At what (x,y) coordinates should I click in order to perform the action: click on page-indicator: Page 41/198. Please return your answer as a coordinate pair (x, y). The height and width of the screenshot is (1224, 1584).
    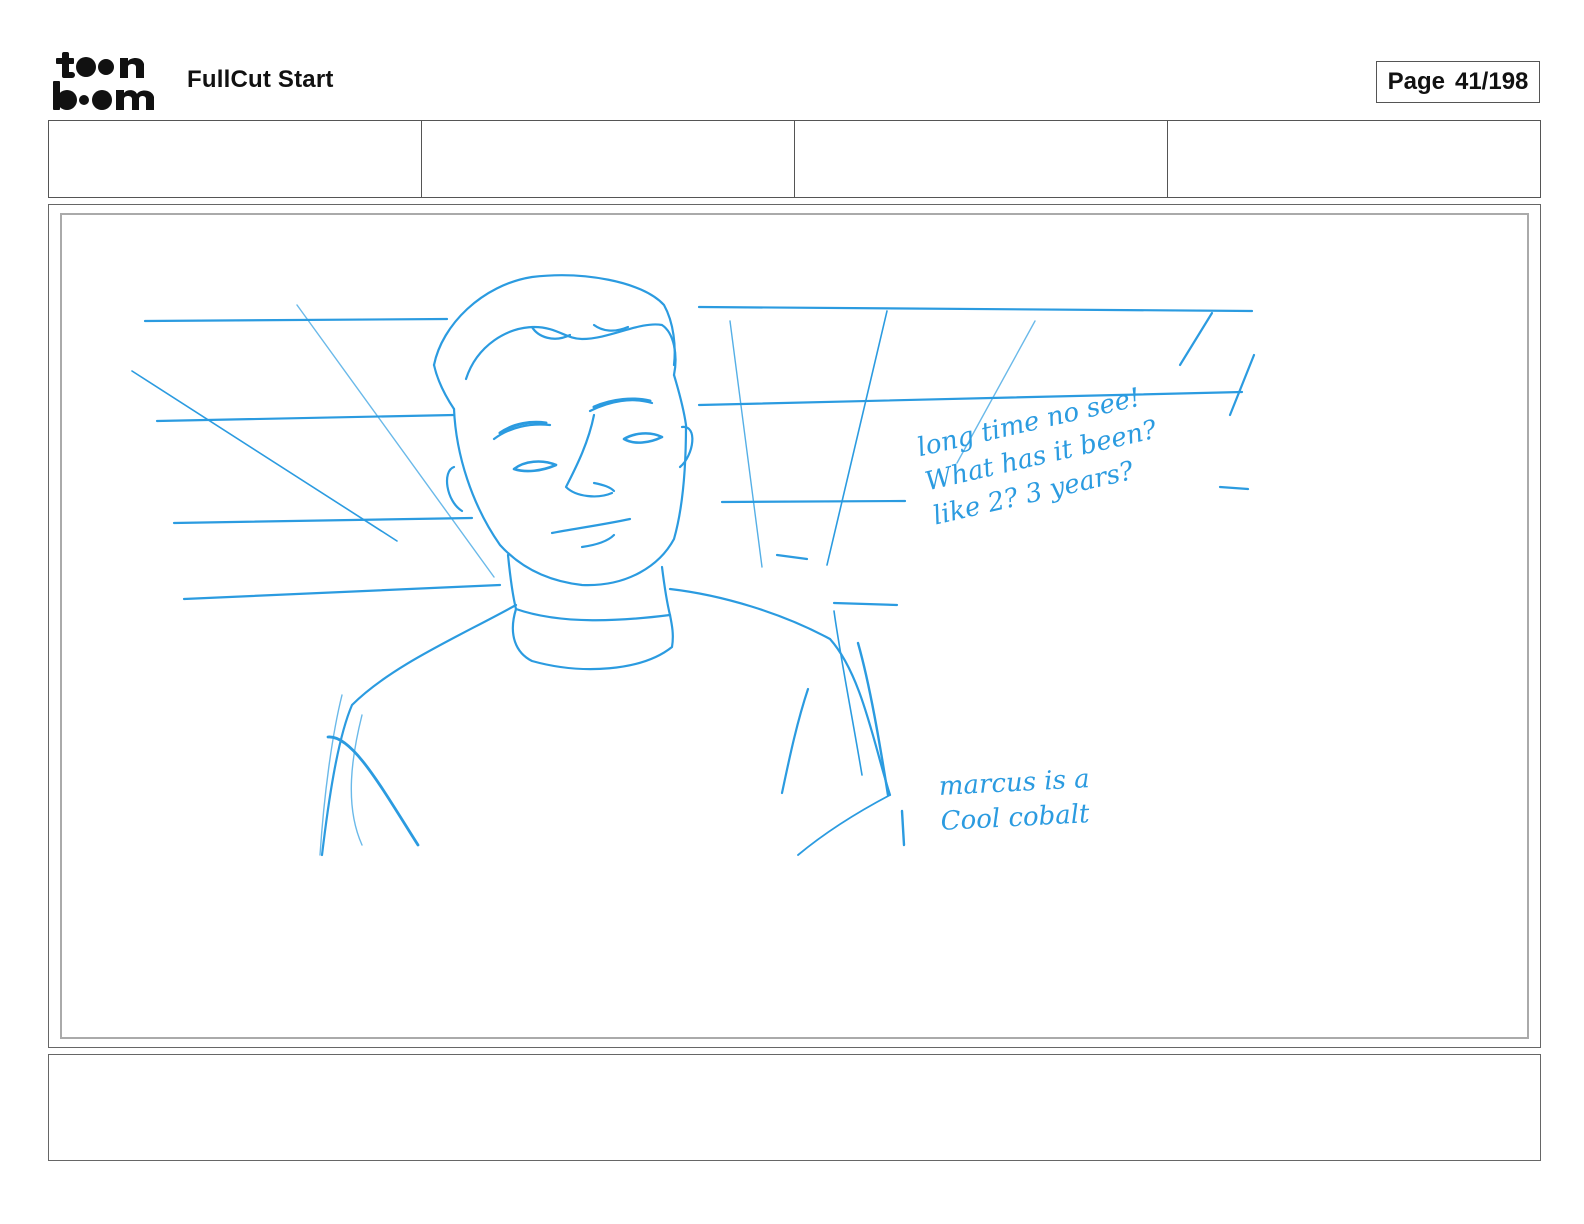
    Looking at the image, I should click on (1458, 82).